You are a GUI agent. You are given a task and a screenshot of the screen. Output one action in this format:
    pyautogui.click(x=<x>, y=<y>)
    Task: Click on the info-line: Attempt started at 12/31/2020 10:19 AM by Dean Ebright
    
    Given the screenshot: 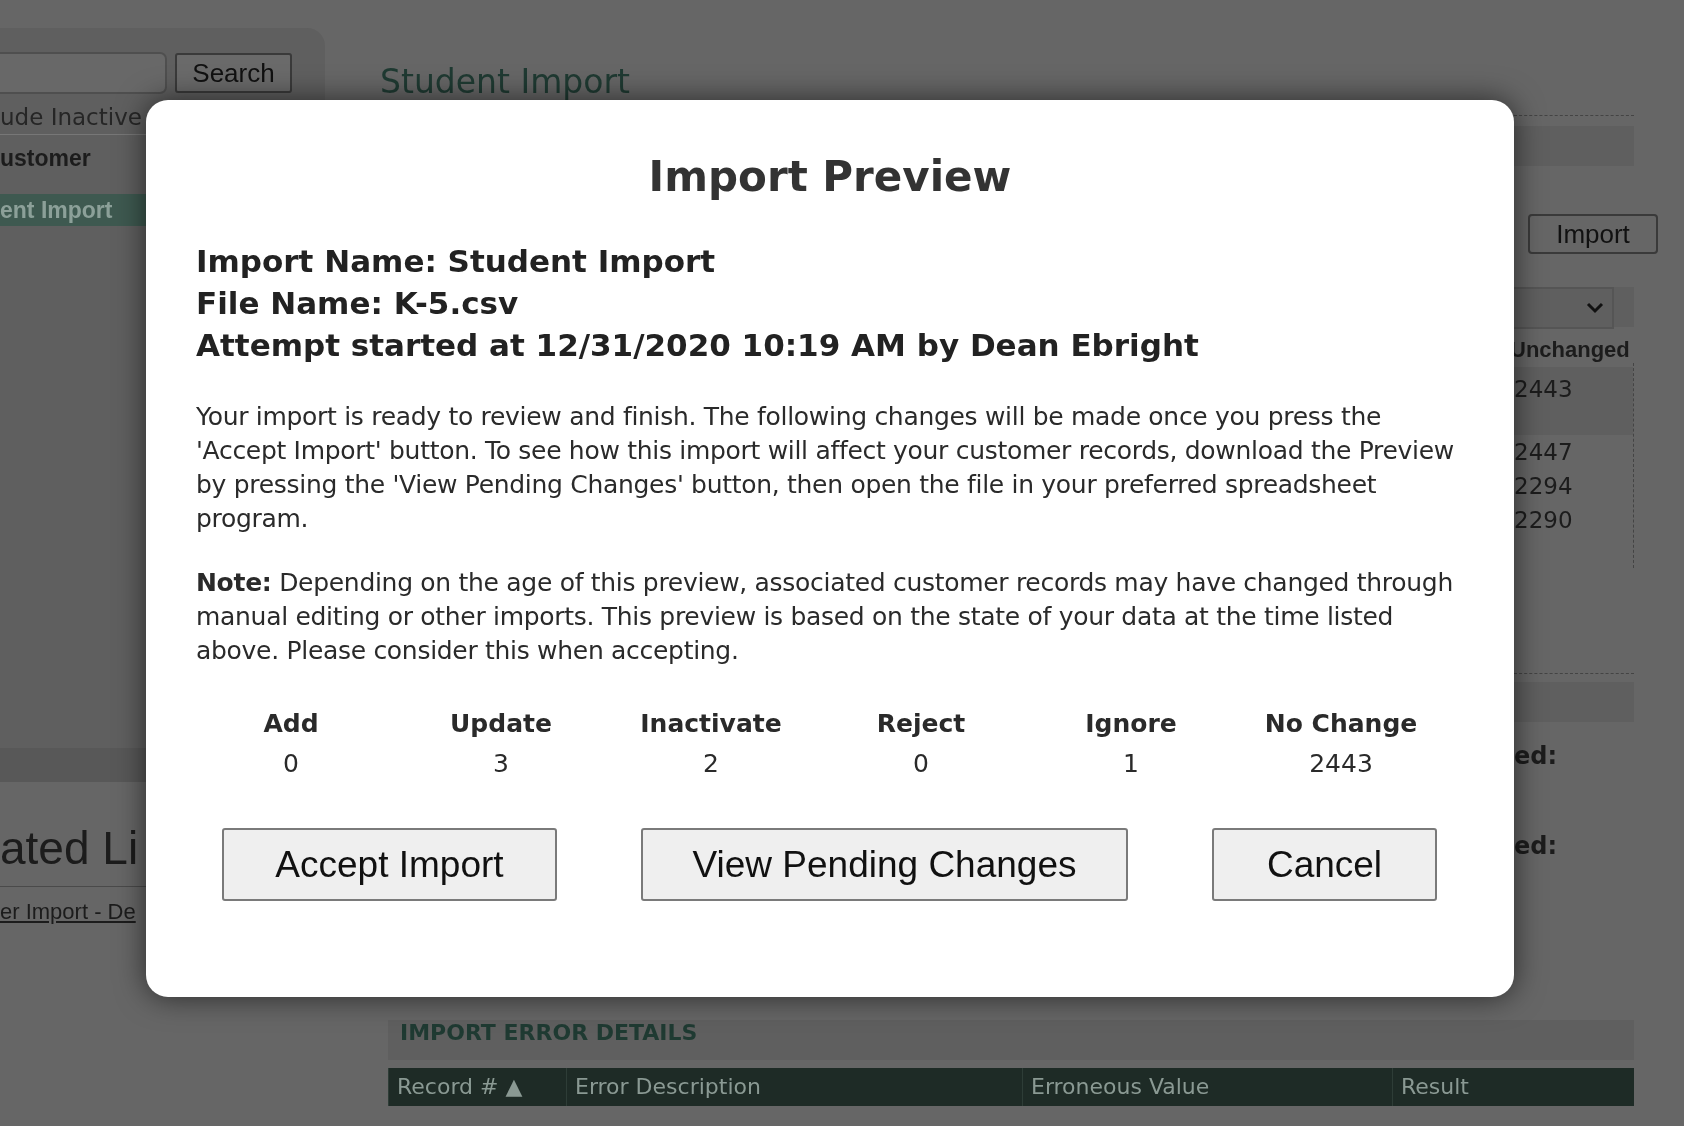 What is the action you would take?
    pyautogui.click(x=698, y=345)
    